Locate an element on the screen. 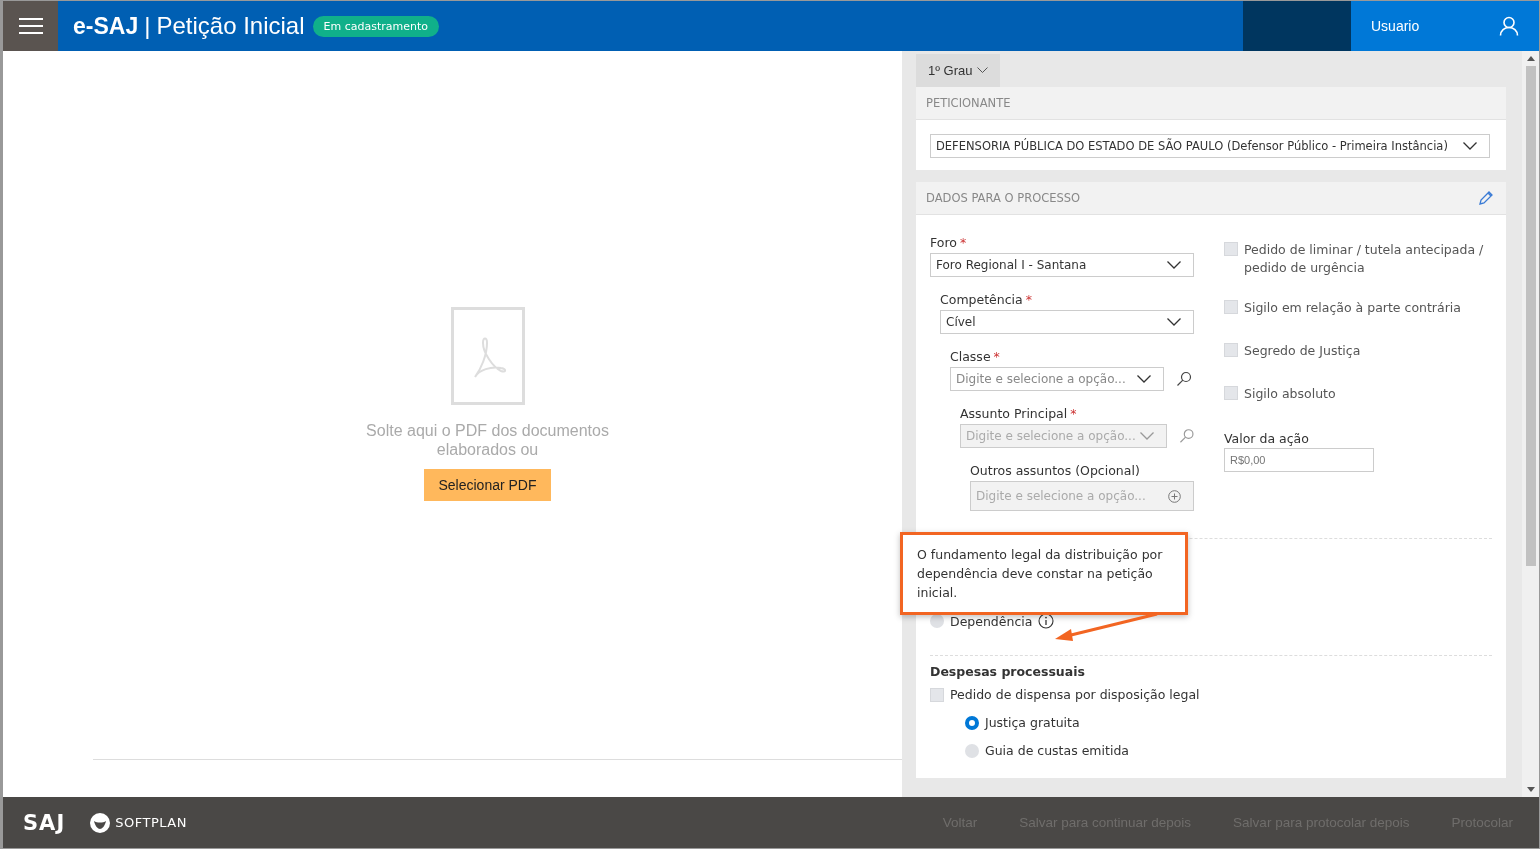 The width and height of the screenshot is (1540, 849). radio-label: Dependência is located at coordinates (991, 621).